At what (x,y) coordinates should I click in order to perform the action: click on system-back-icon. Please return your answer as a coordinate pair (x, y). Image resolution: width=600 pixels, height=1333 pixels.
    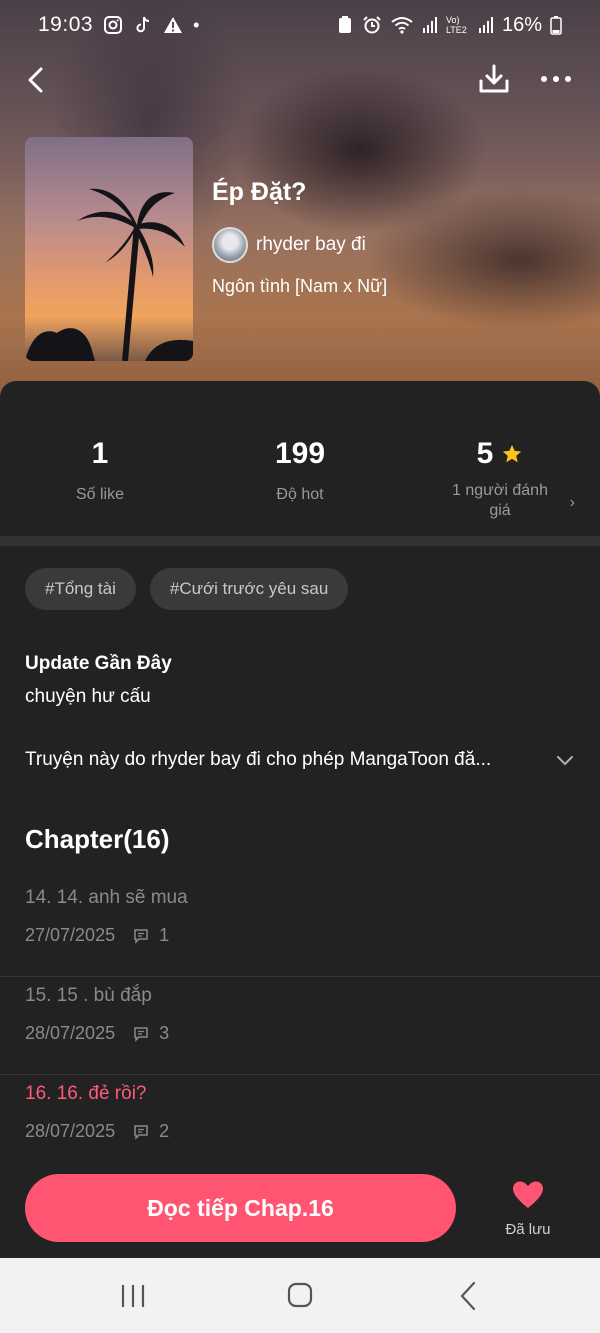
    Looking at the image, I should click on (468, 1296).